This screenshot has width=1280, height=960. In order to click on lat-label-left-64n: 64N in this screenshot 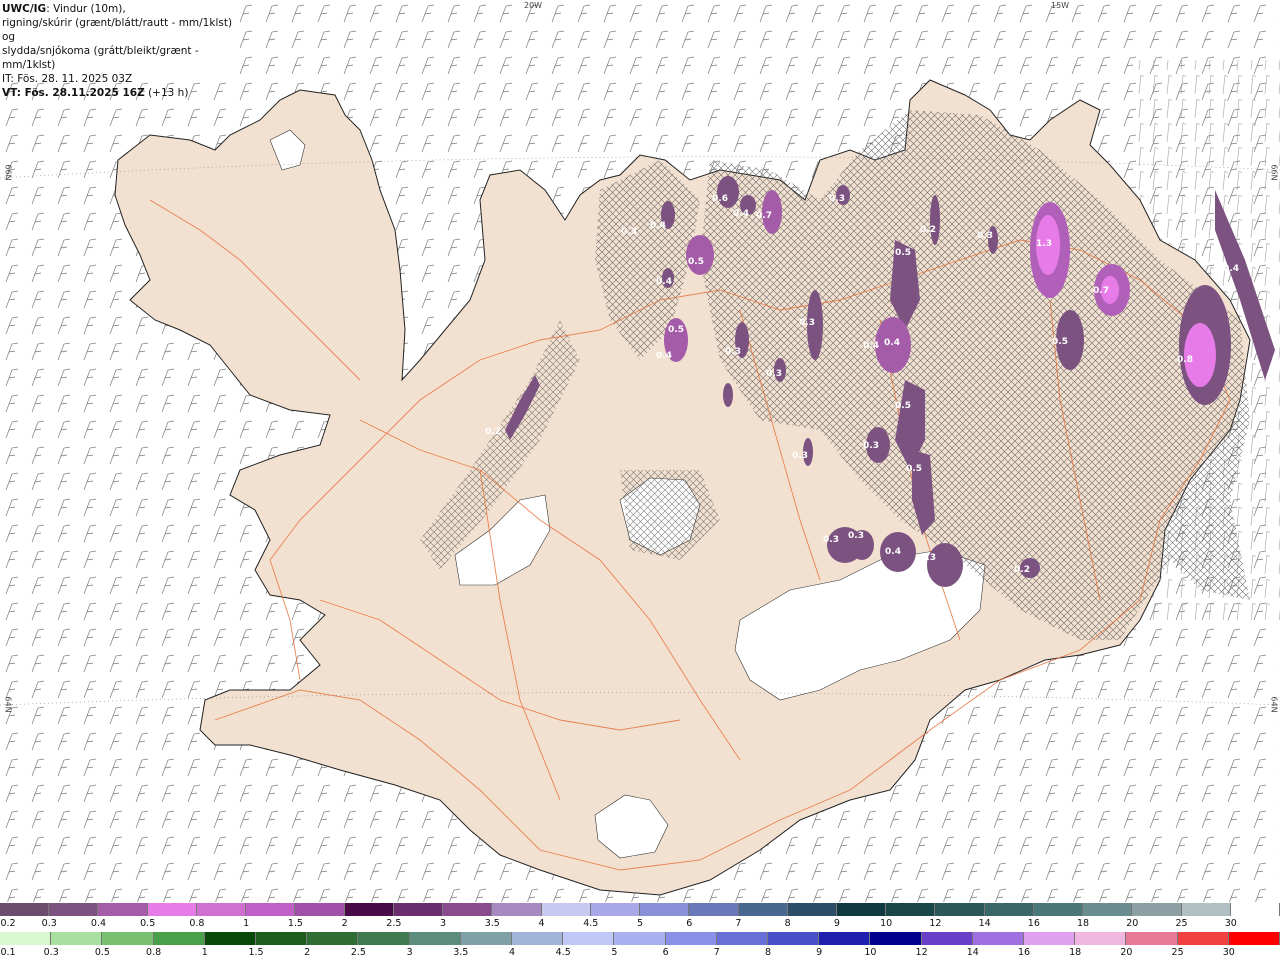, I will do `click(8, 704)`.